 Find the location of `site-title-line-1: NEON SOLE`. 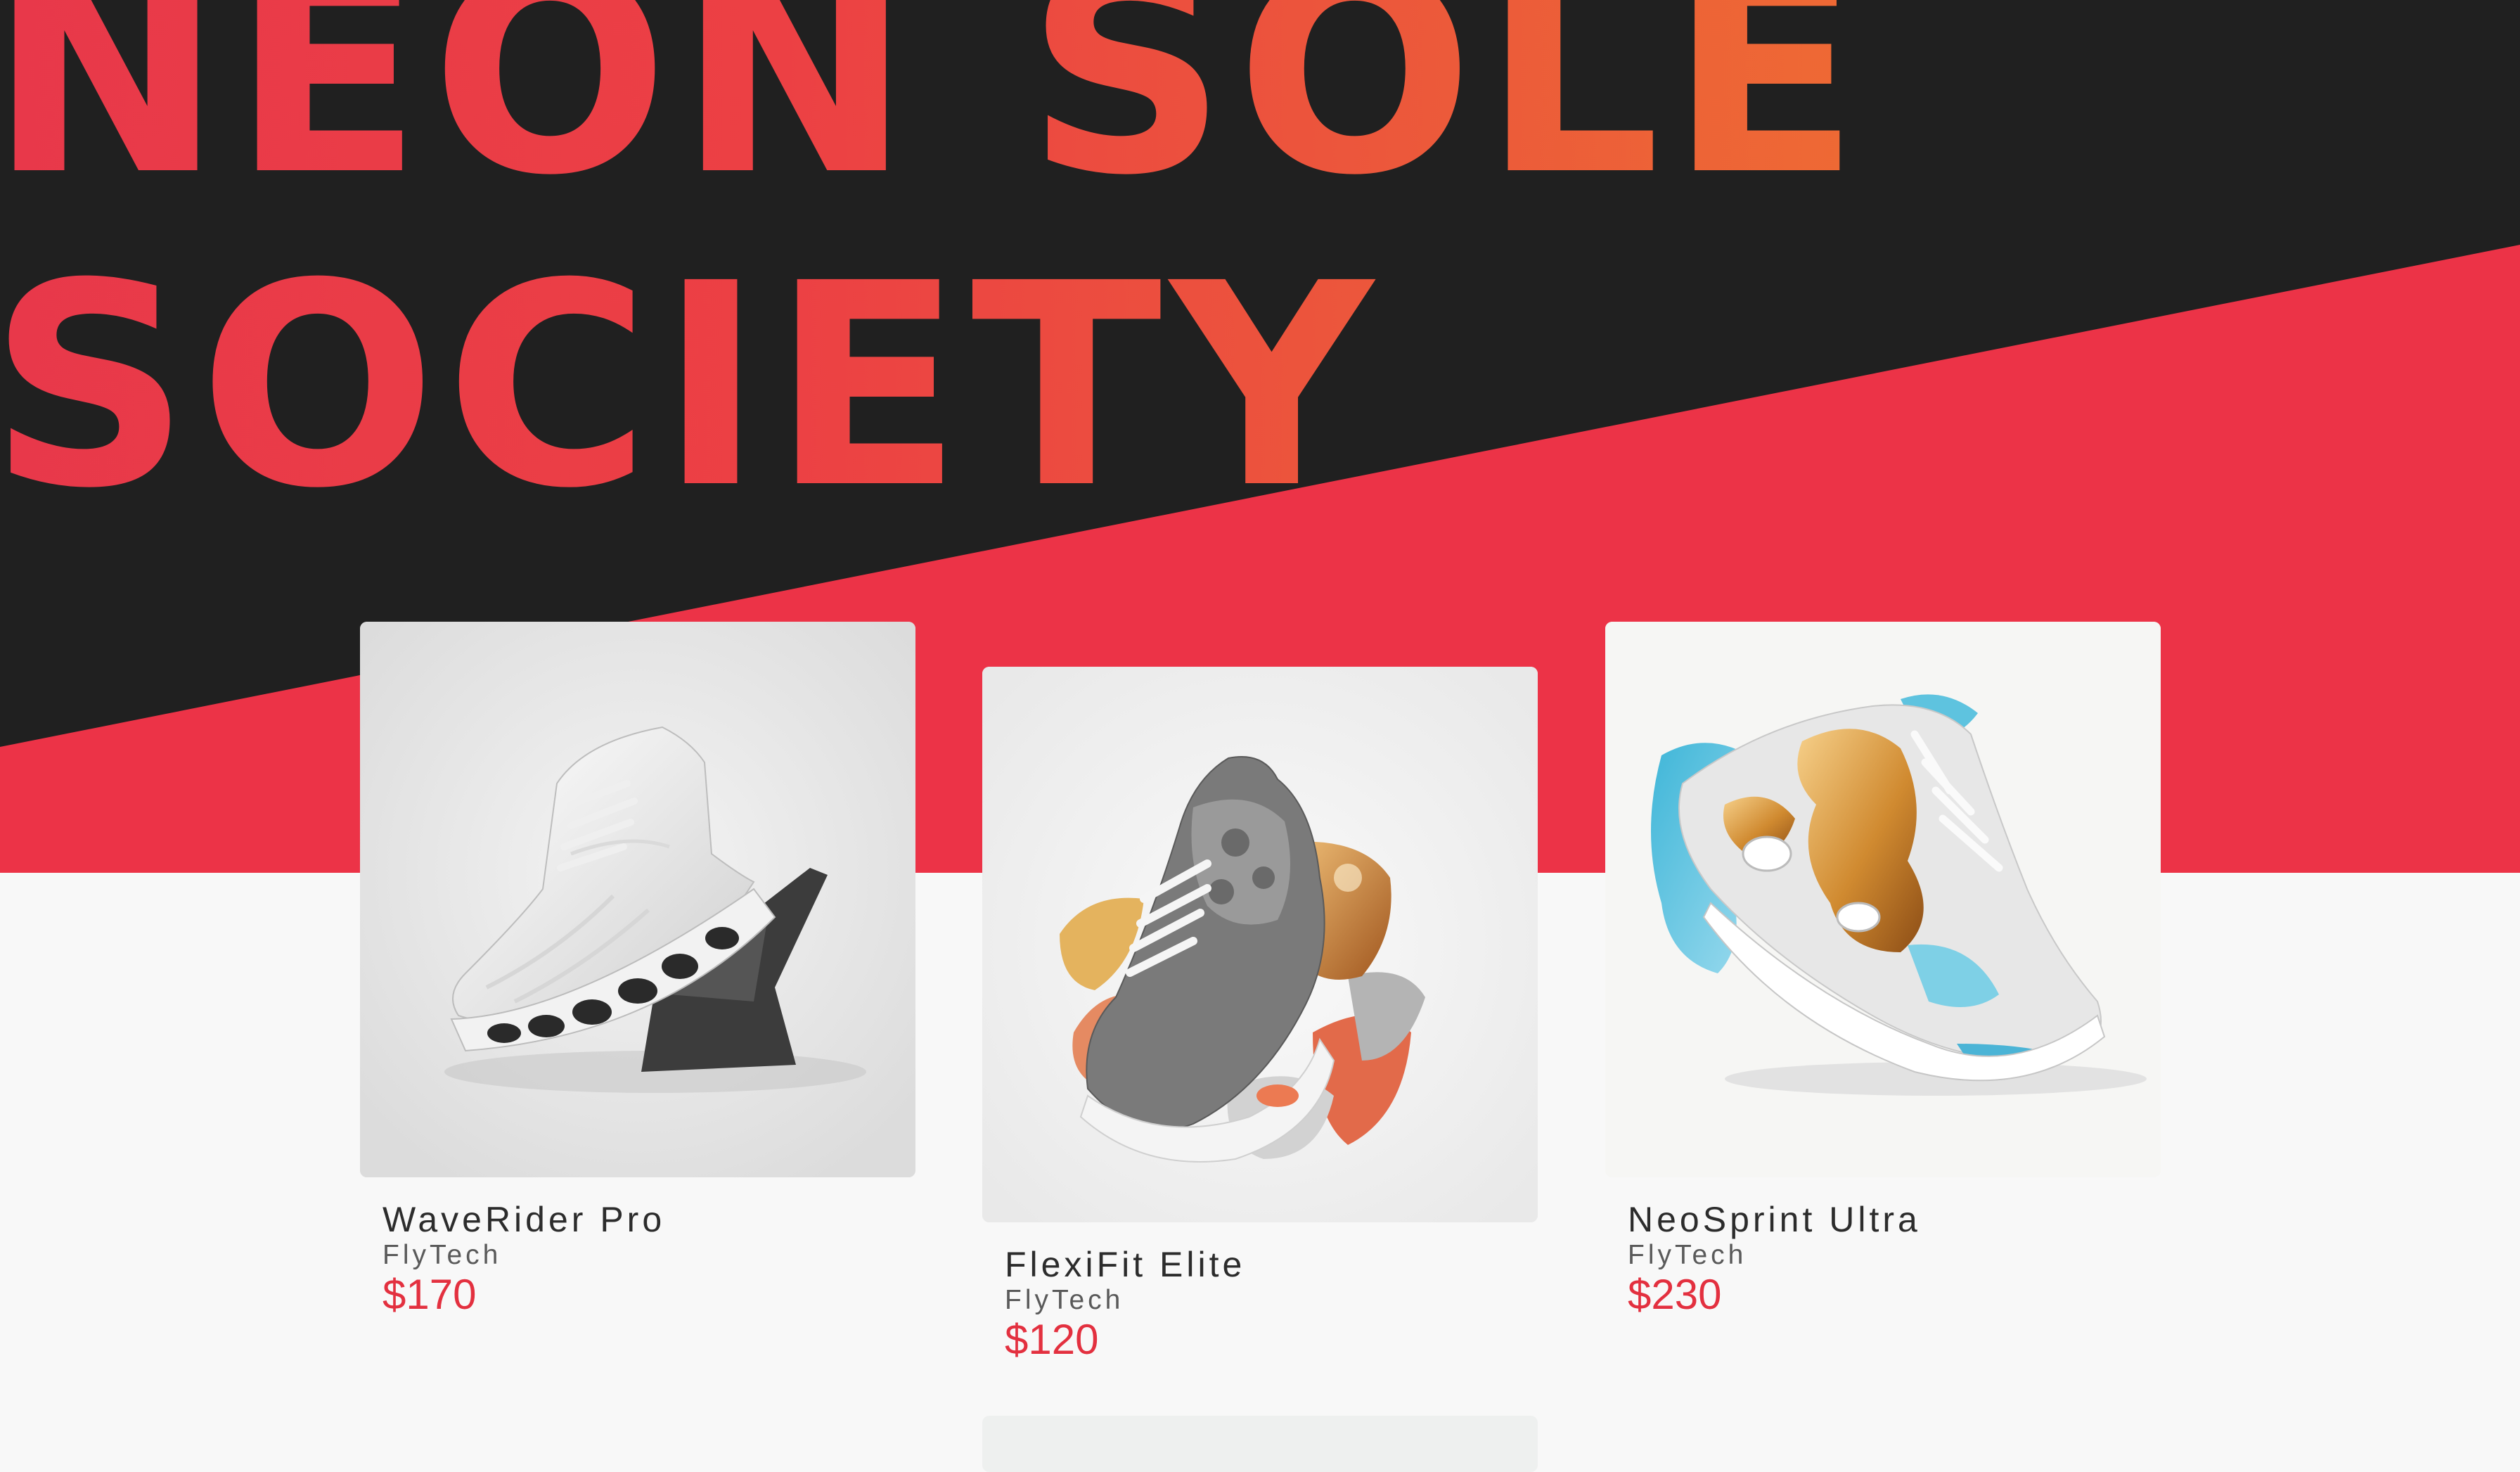

site-title-line-1: NEON SOLE is located at coordinates (934, 118).